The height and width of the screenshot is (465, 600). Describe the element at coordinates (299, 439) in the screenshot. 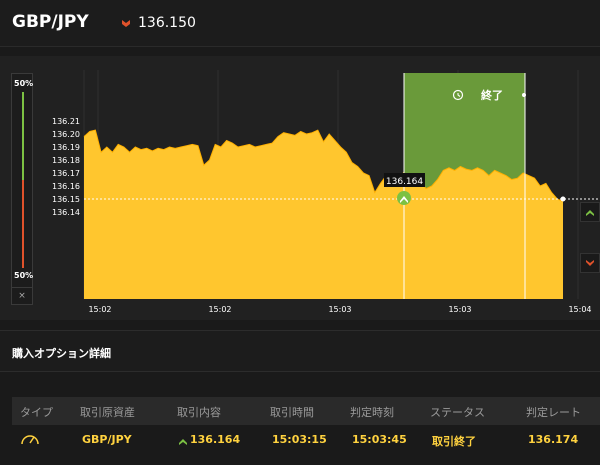

I see `row-trade-time: 15:03:15` at that location.